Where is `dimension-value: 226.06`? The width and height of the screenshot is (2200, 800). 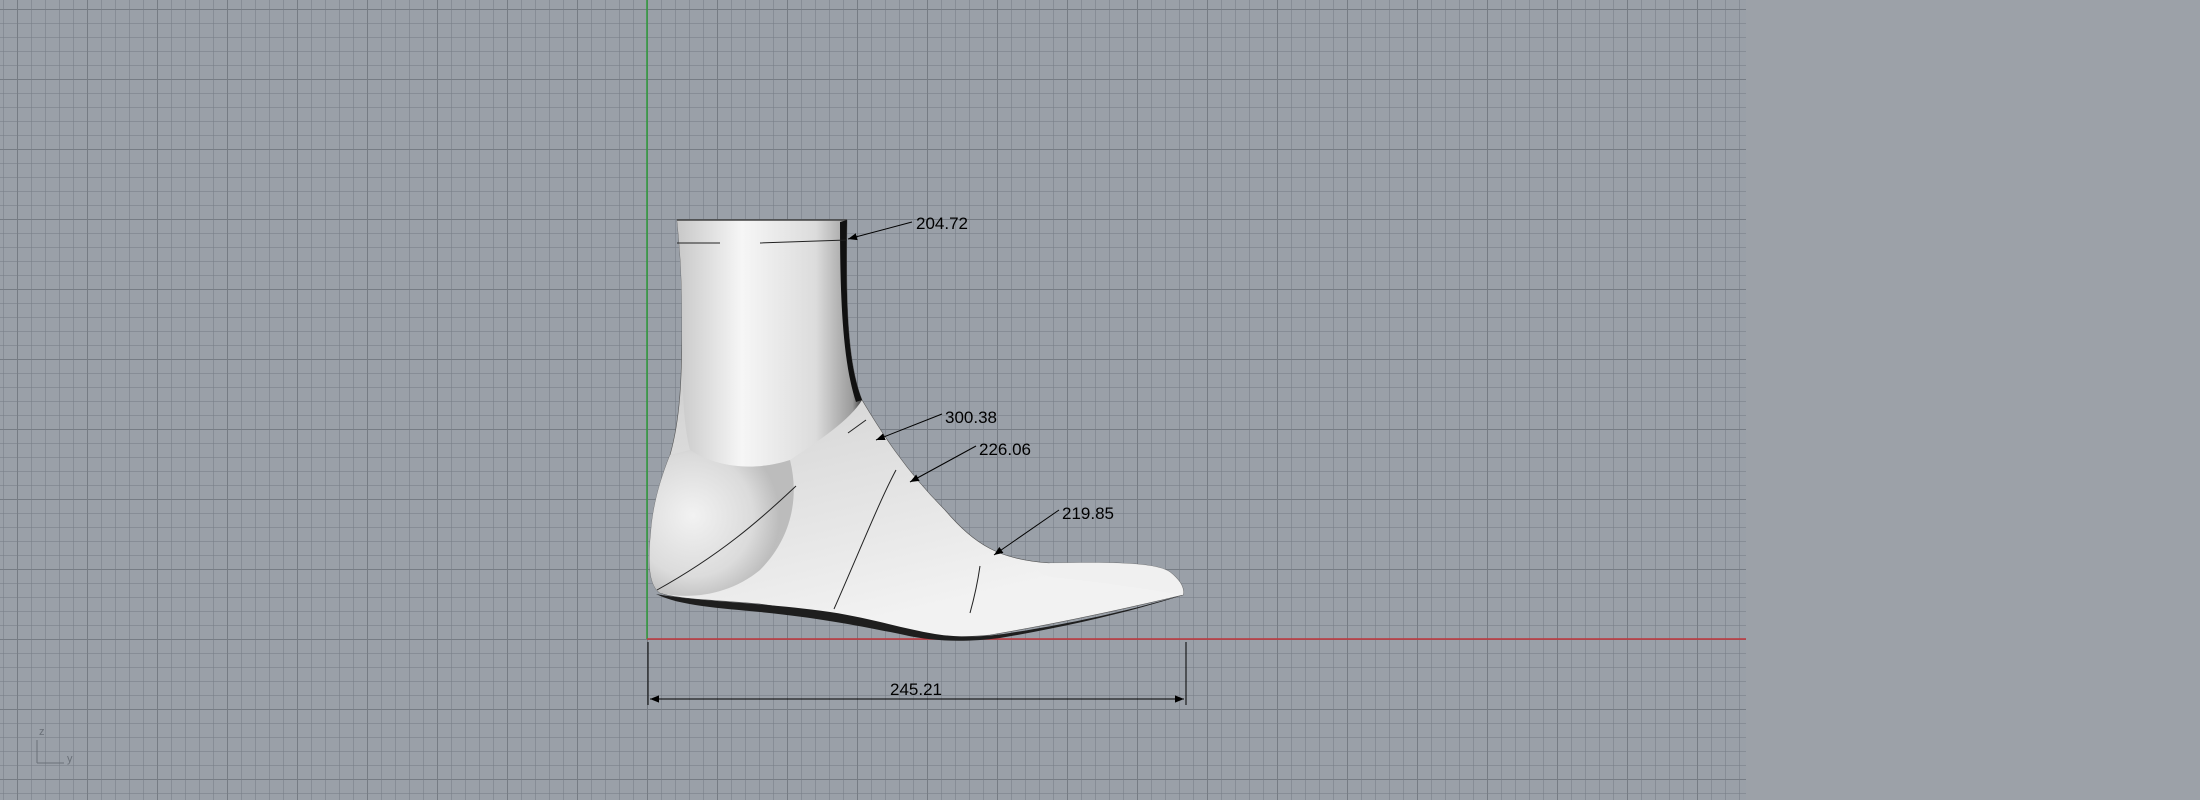
dimension-value: 226.06 is located at coordinates (1005, 449).